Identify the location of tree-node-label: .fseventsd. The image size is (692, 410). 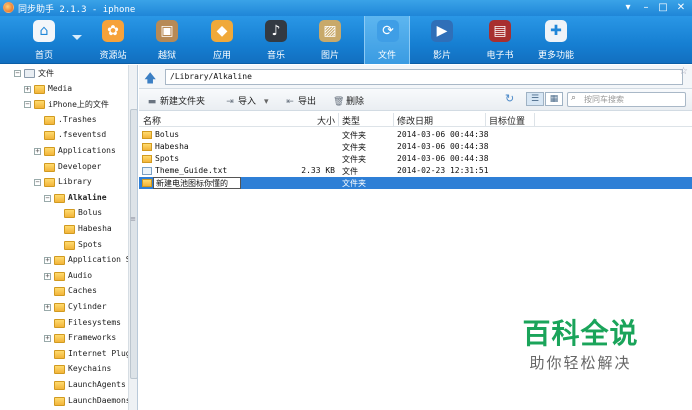
(82, 135).